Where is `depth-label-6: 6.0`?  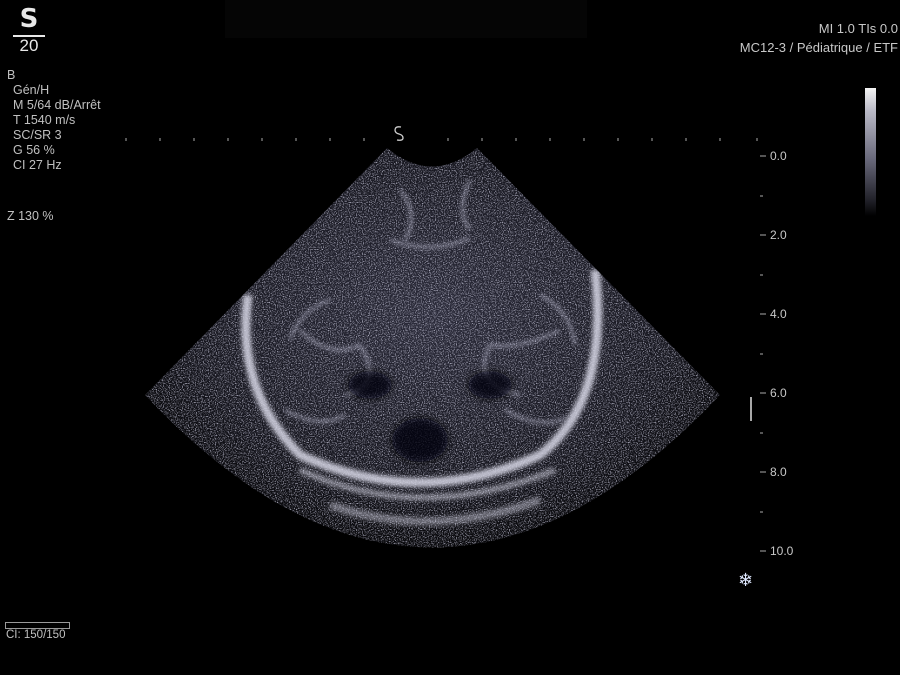
depth-label-6: 6.0 is located at coordinates (778, 393).